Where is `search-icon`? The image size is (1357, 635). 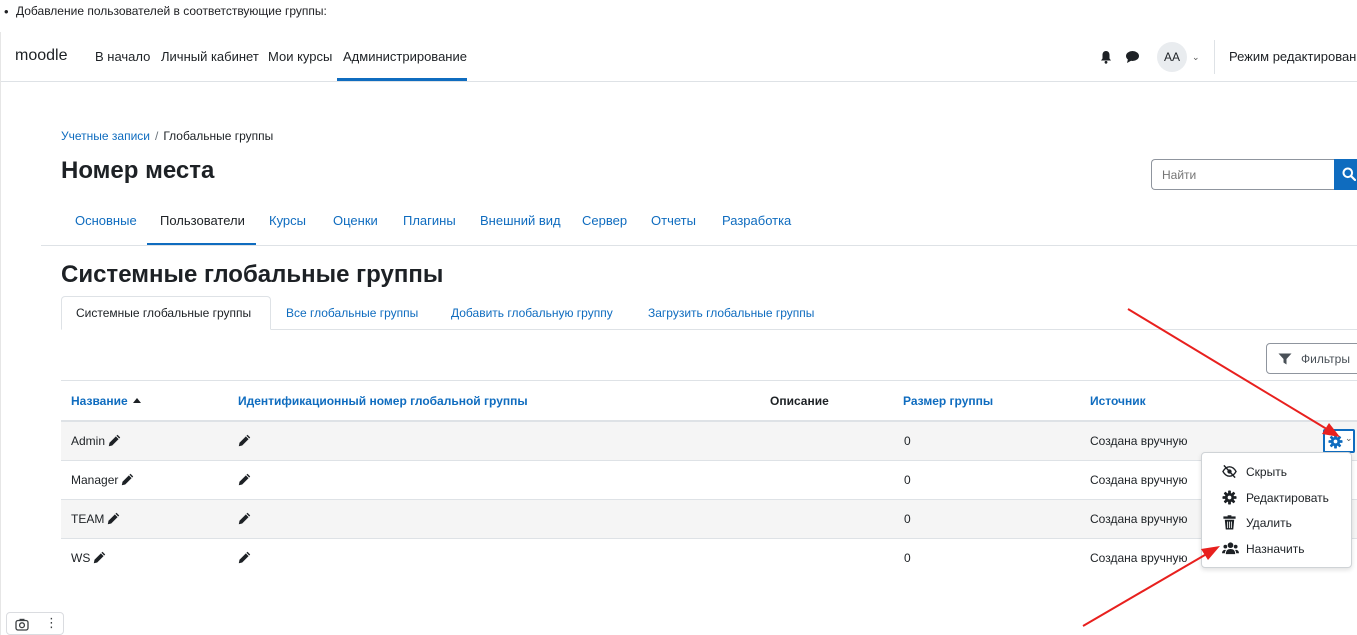
search-icon is located at coordinates (1349, 174).